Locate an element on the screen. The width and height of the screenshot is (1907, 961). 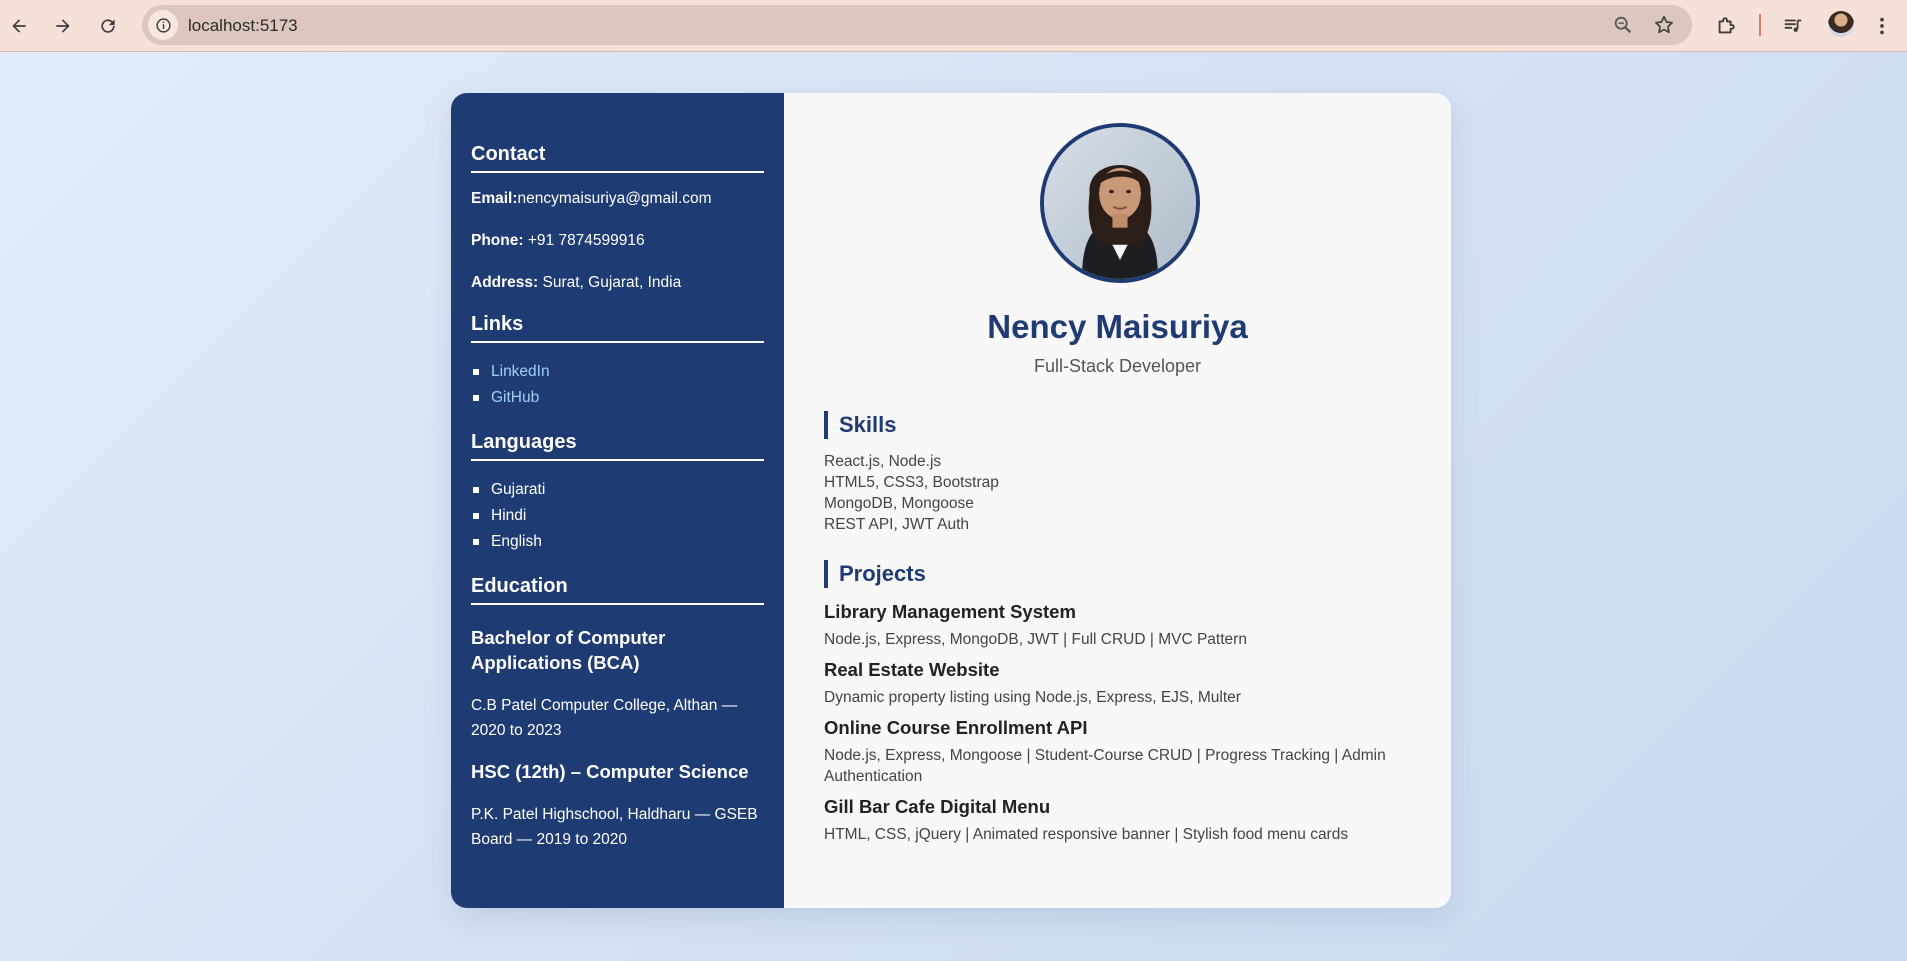
site-info-button is located at coordinates (163, 25).